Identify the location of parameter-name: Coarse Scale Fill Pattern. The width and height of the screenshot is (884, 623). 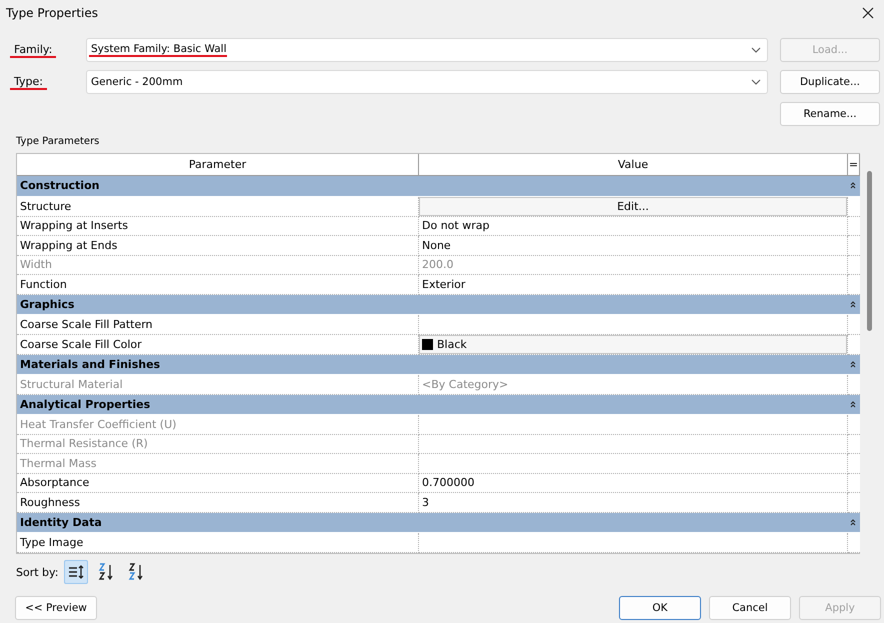
(218, 324).